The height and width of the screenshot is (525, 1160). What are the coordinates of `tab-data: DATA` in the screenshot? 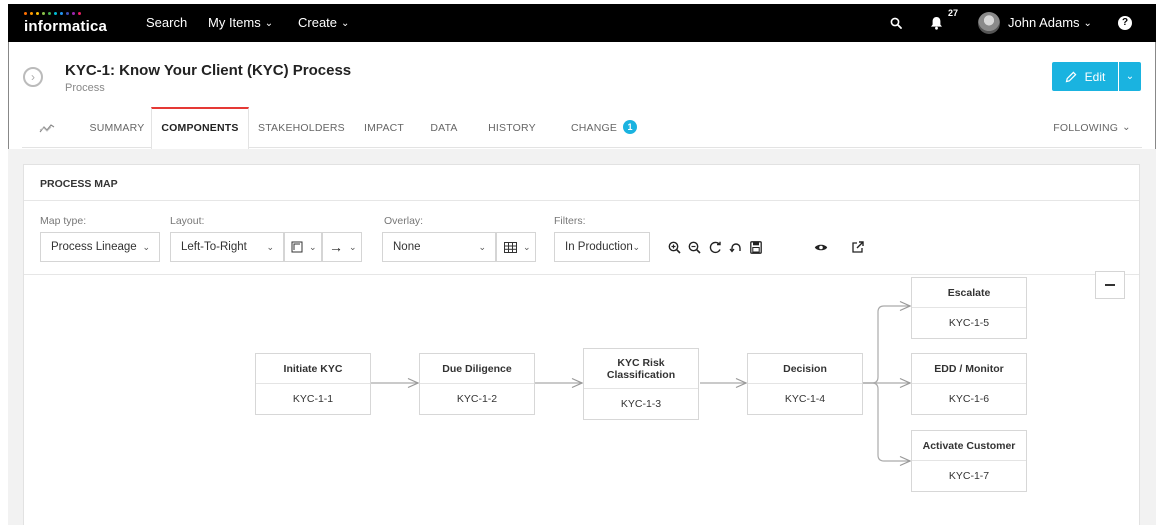 It's located at (444, 127).